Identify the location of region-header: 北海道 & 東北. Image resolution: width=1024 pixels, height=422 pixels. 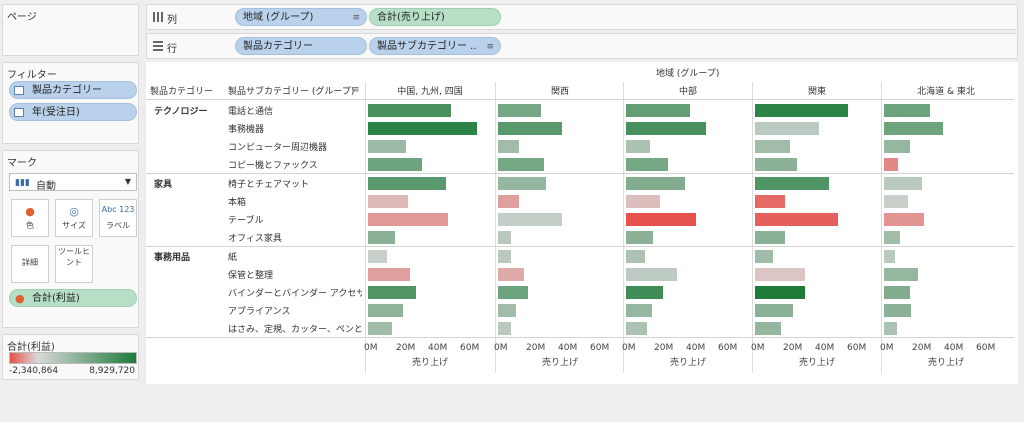
(946, 90).